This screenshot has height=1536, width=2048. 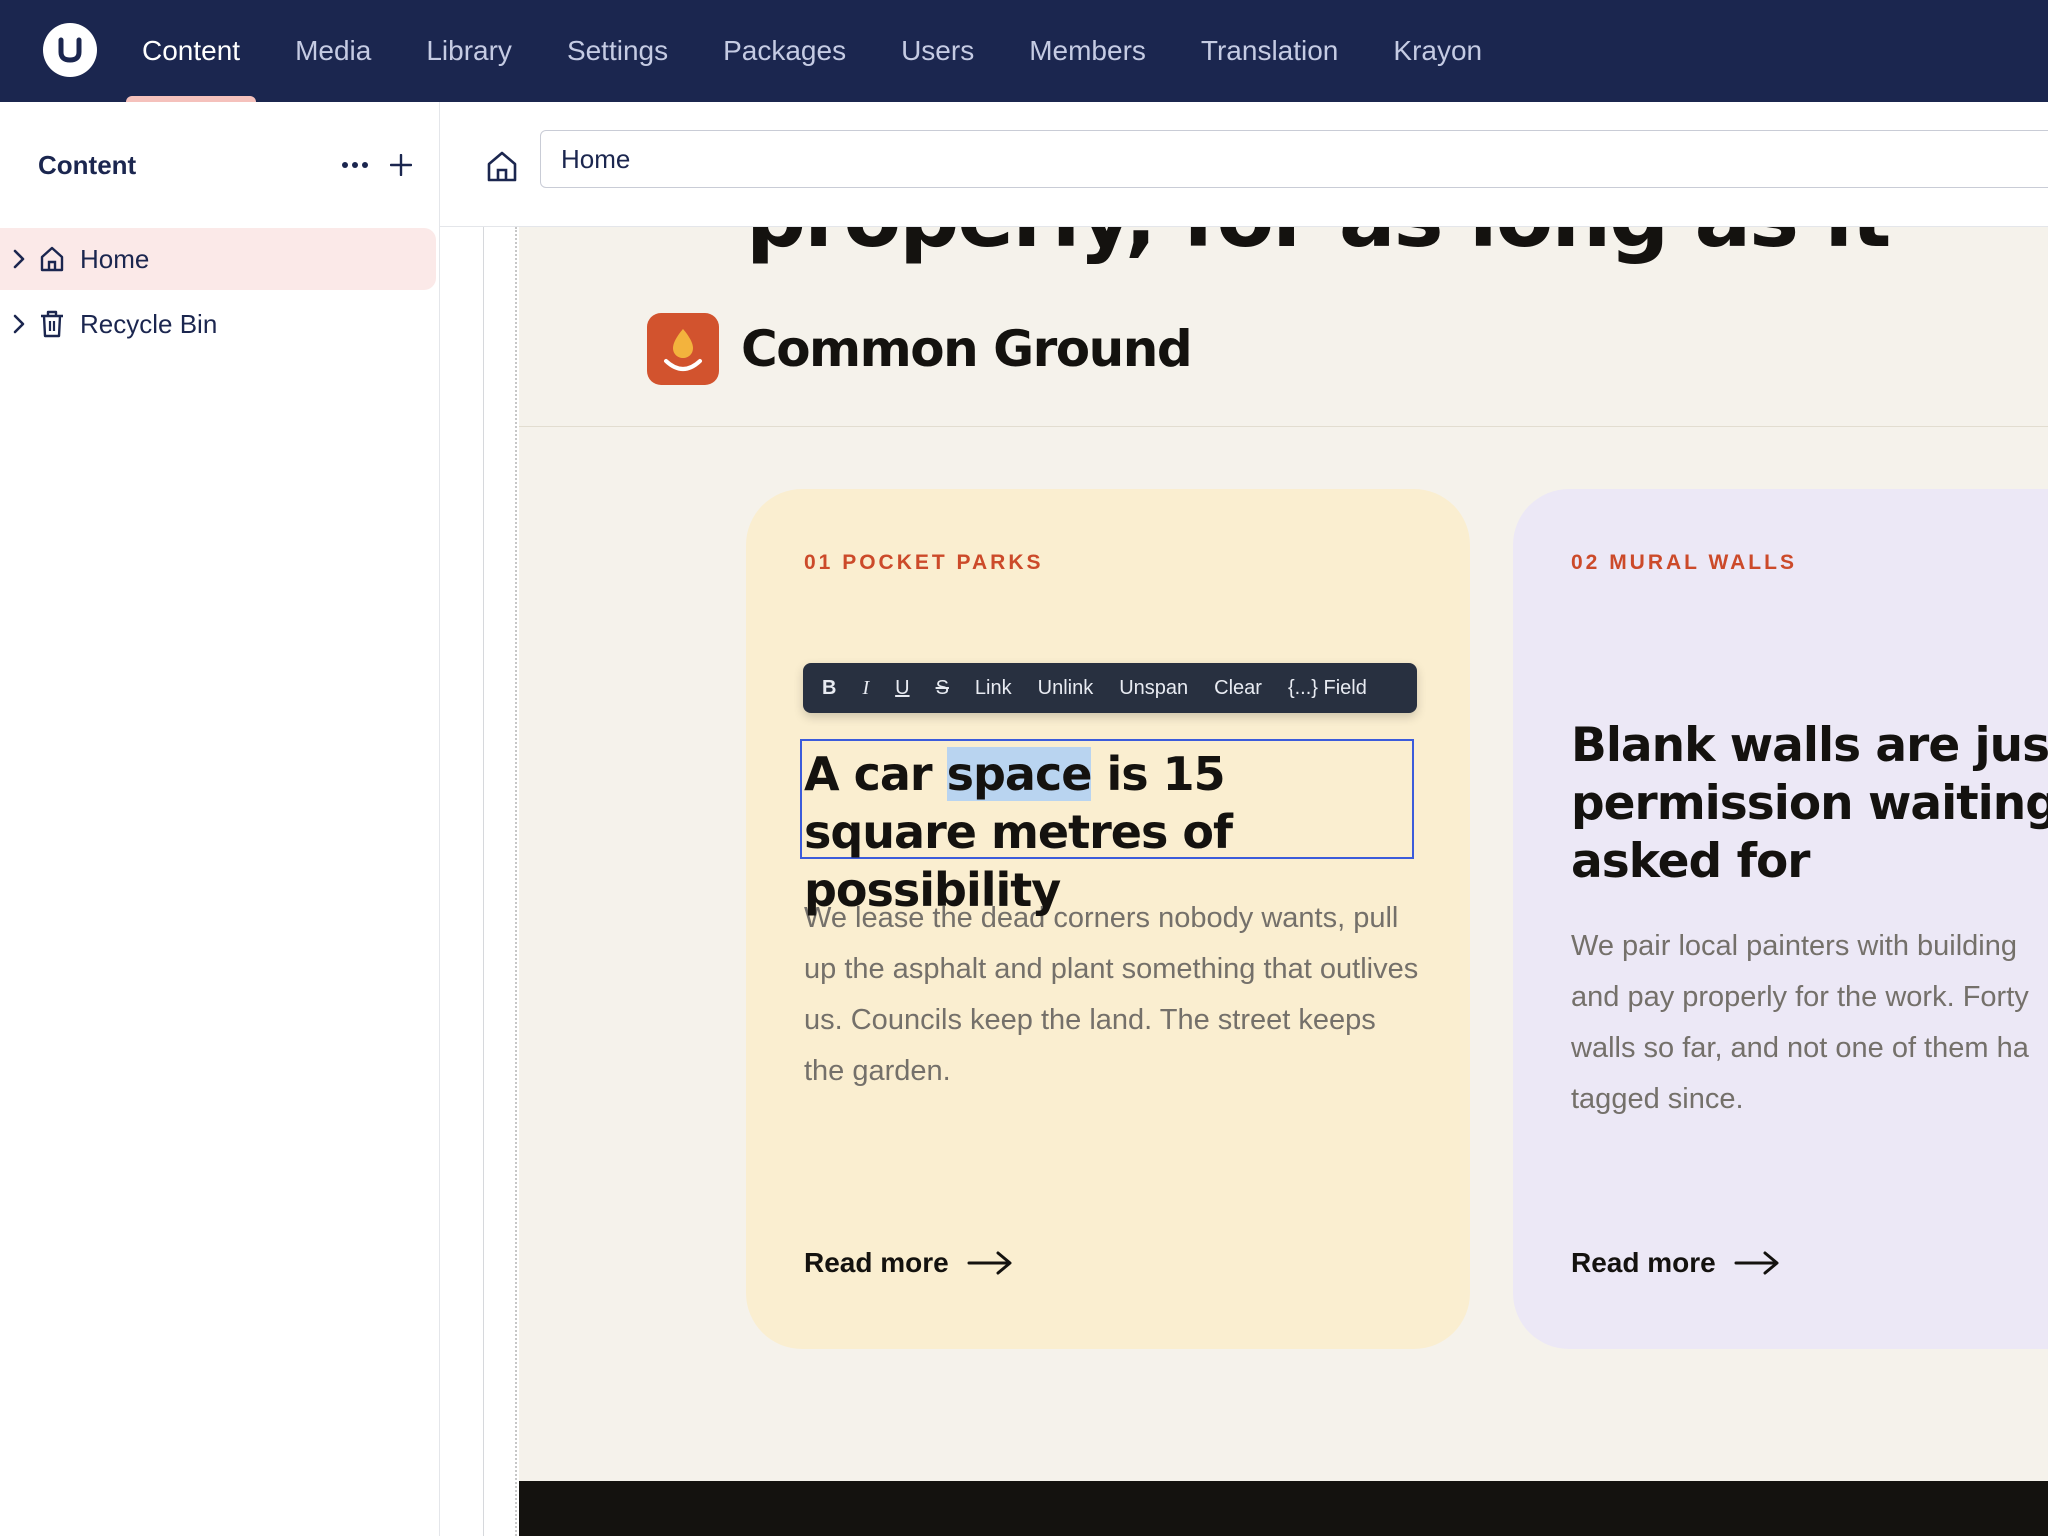 What do you see at coordinates (191, 51) in the screenshot?
I see `nav-item-content: Content` at bounding box center [191, 51].